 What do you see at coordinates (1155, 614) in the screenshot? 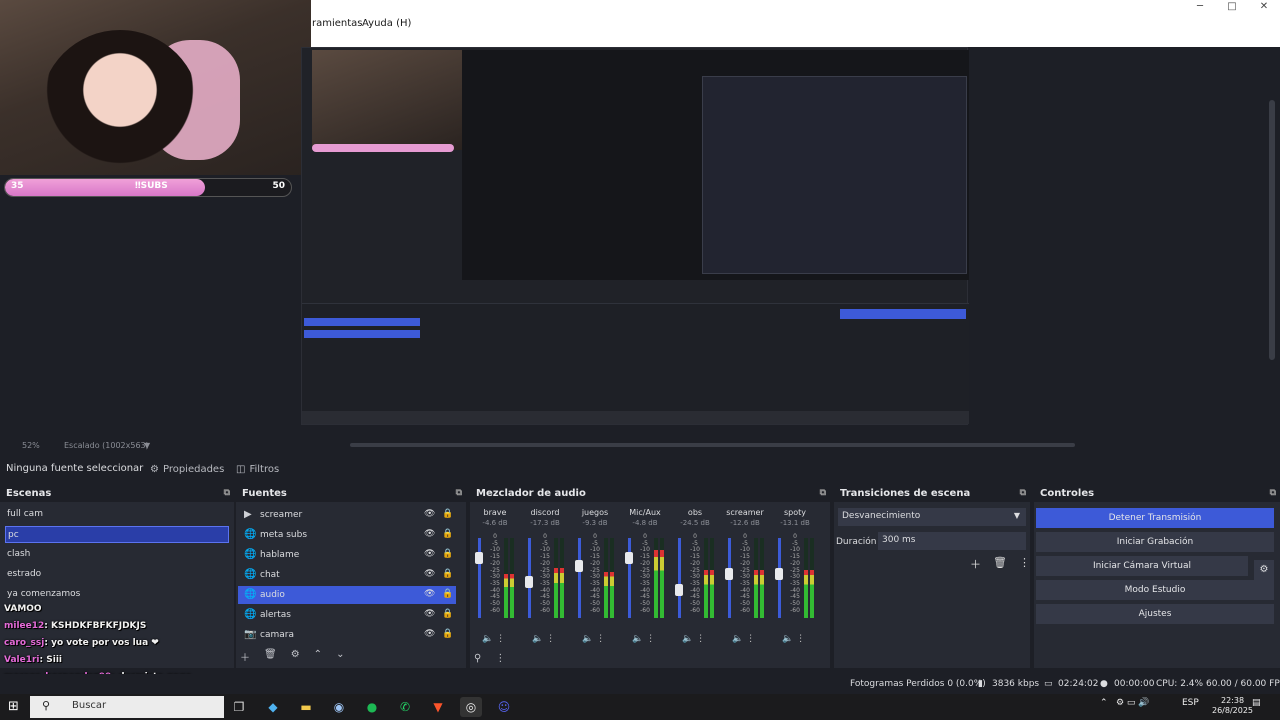
I see `settings-button: Ajustes` at bounding box center [1155, 614].